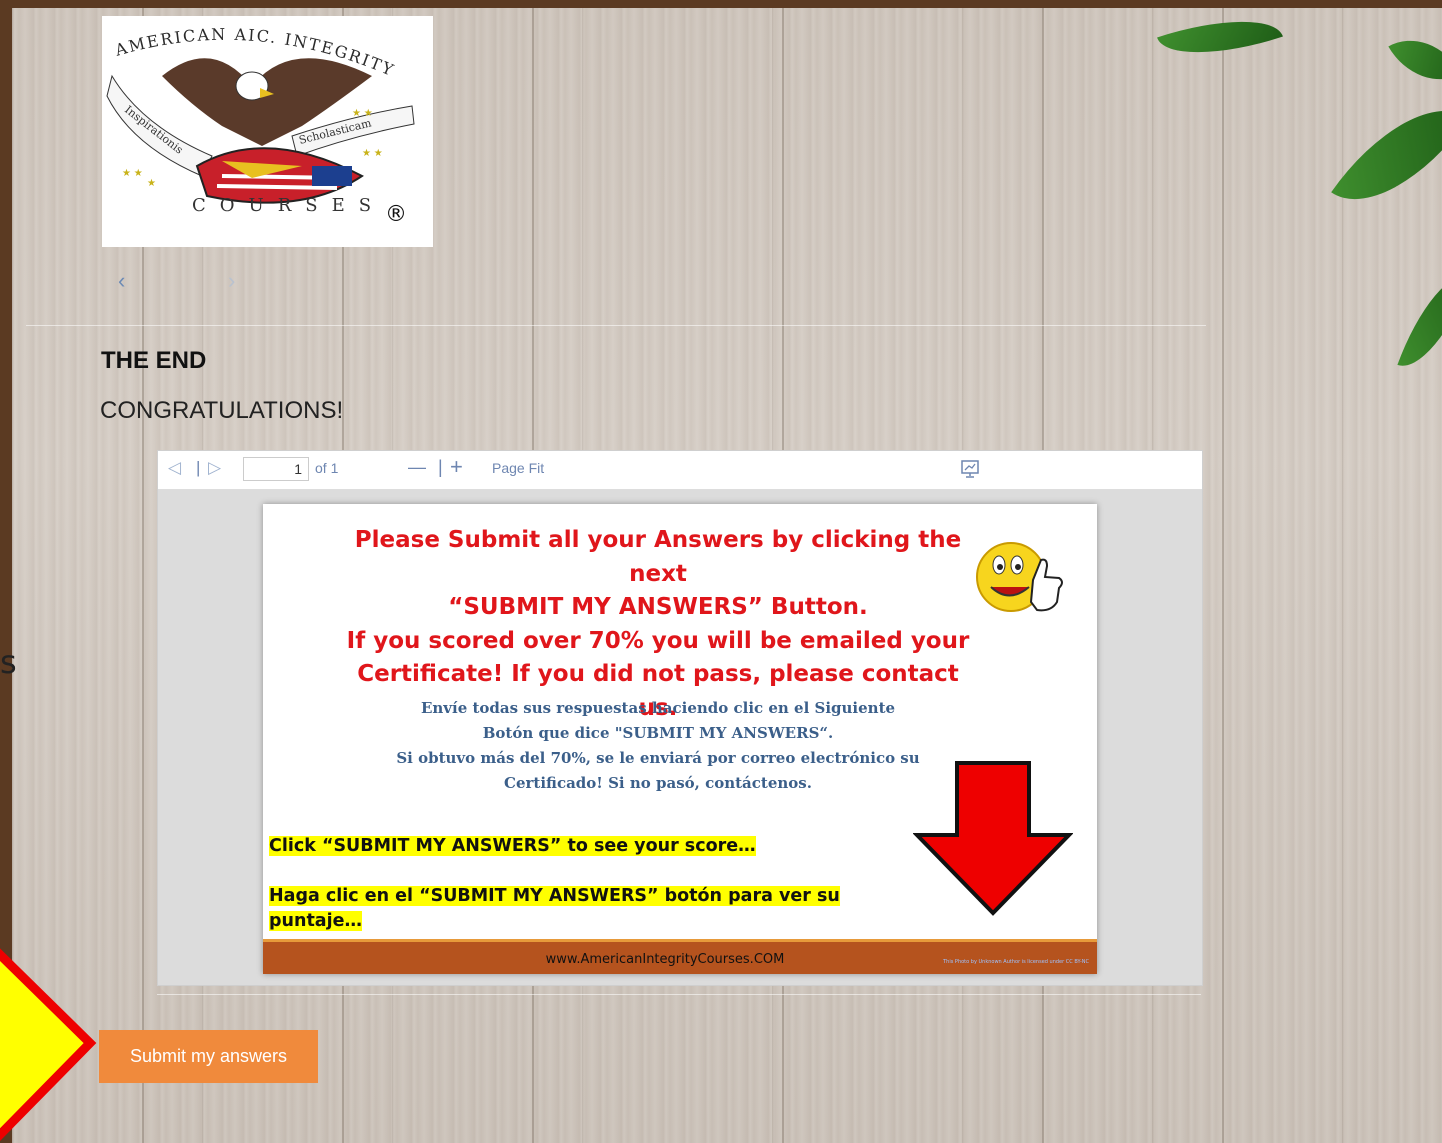 This screenshot has width=1442, height=1143. Describe the element at coordinates (327, 468) in the screenshot. I see `page-total-label: of 1` at that location.